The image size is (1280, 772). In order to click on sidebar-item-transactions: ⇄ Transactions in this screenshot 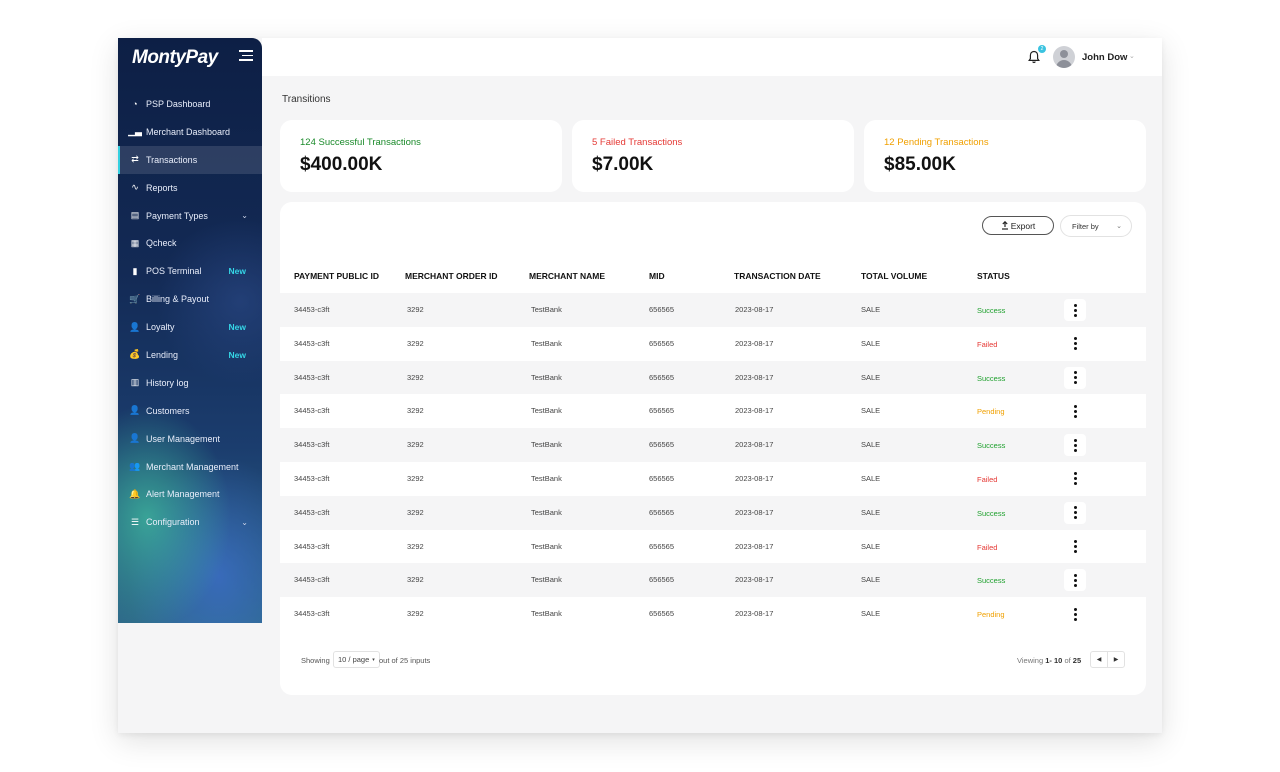, I will do `click(190, 159)`.